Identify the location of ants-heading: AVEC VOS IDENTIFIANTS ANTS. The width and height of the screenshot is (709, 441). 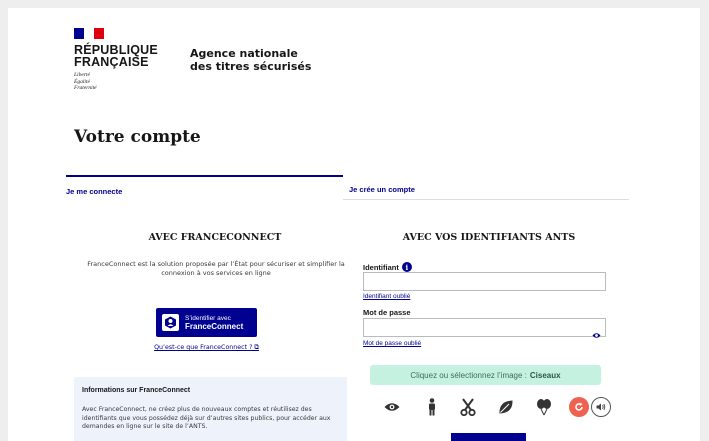
(489, 237).